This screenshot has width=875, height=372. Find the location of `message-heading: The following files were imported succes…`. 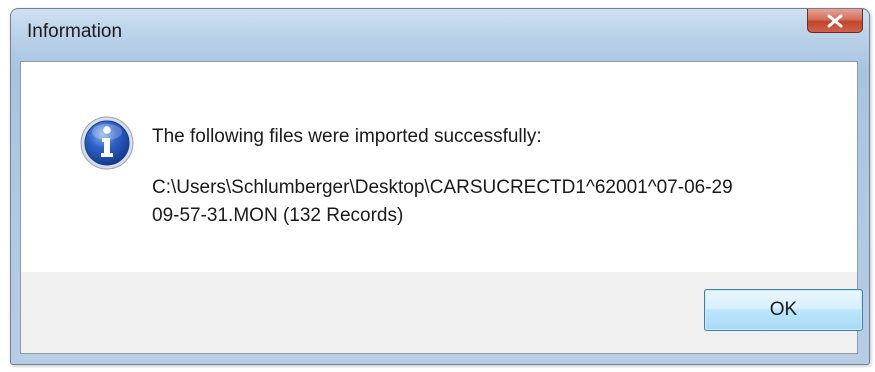

message-heading: The following files were imported succes… is located at coordinates (347, 136).